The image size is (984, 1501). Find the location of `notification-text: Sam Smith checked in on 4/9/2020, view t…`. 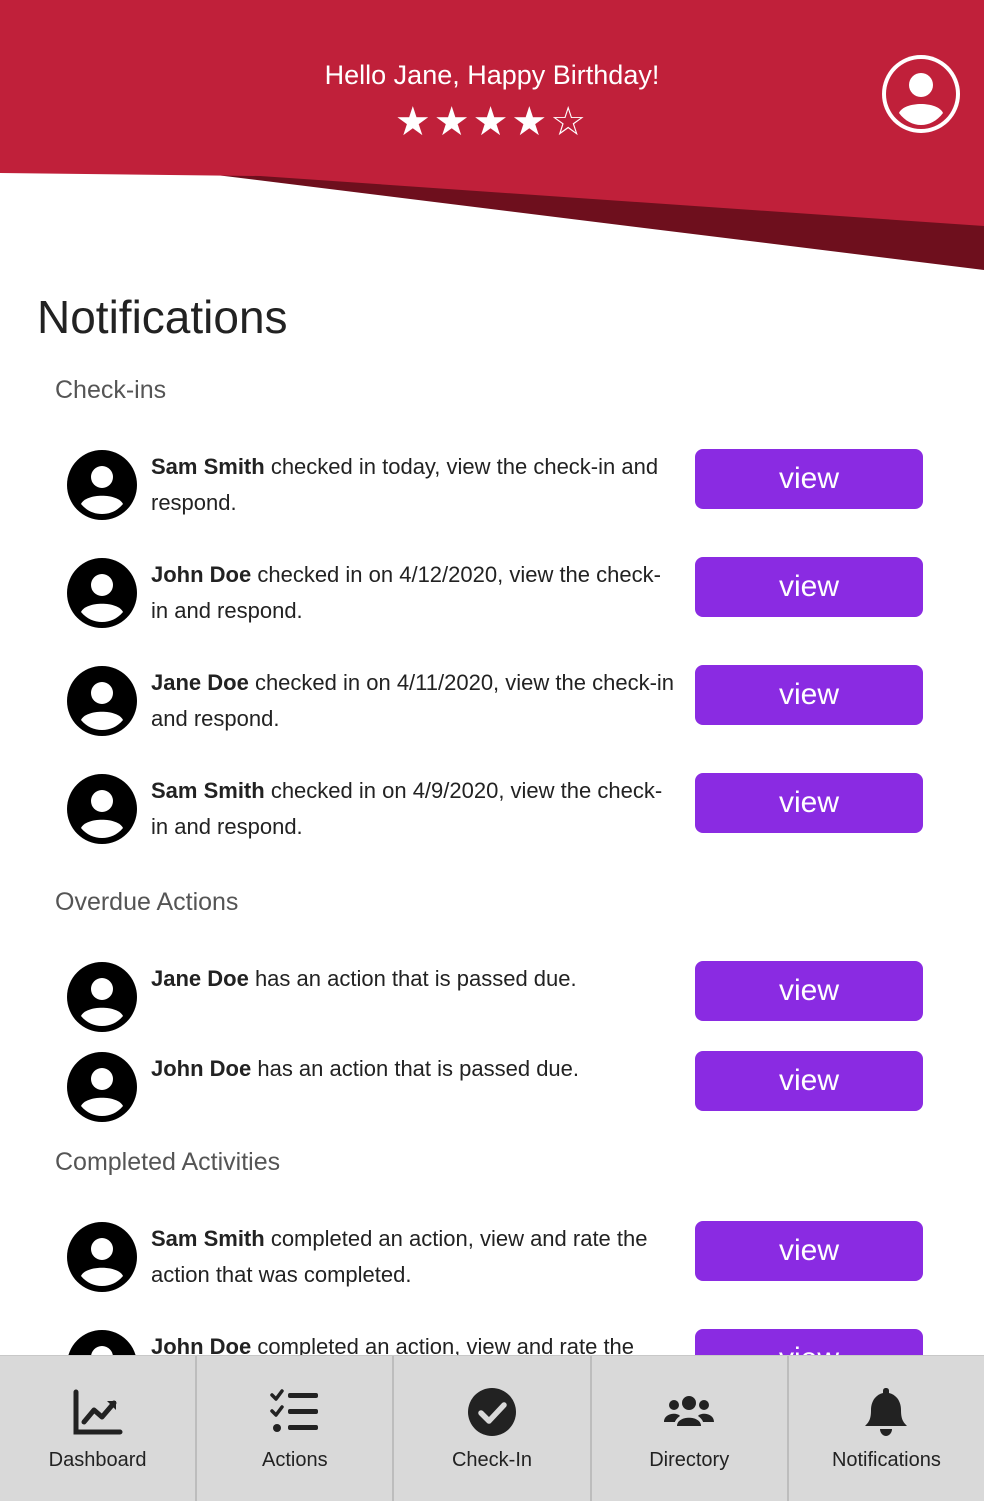

notification-text: Sam Smith checked in on 4/9/2020, view t… is located at coordinates (407, 808).